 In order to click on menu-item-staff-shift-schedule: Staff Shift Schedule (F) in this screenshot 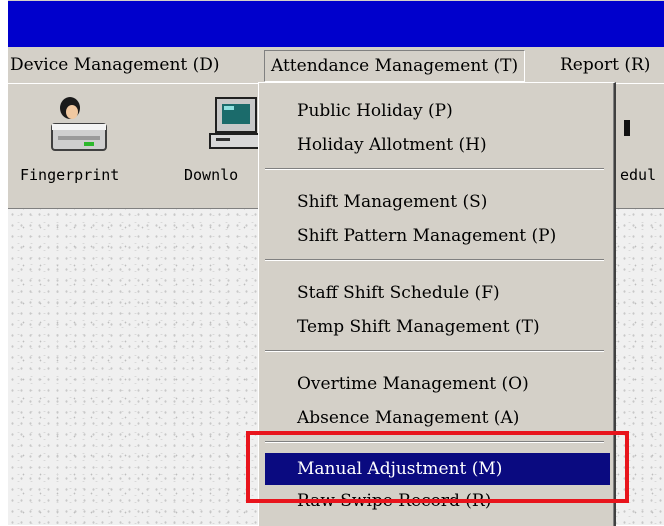, I will do `click(437, 293)`.